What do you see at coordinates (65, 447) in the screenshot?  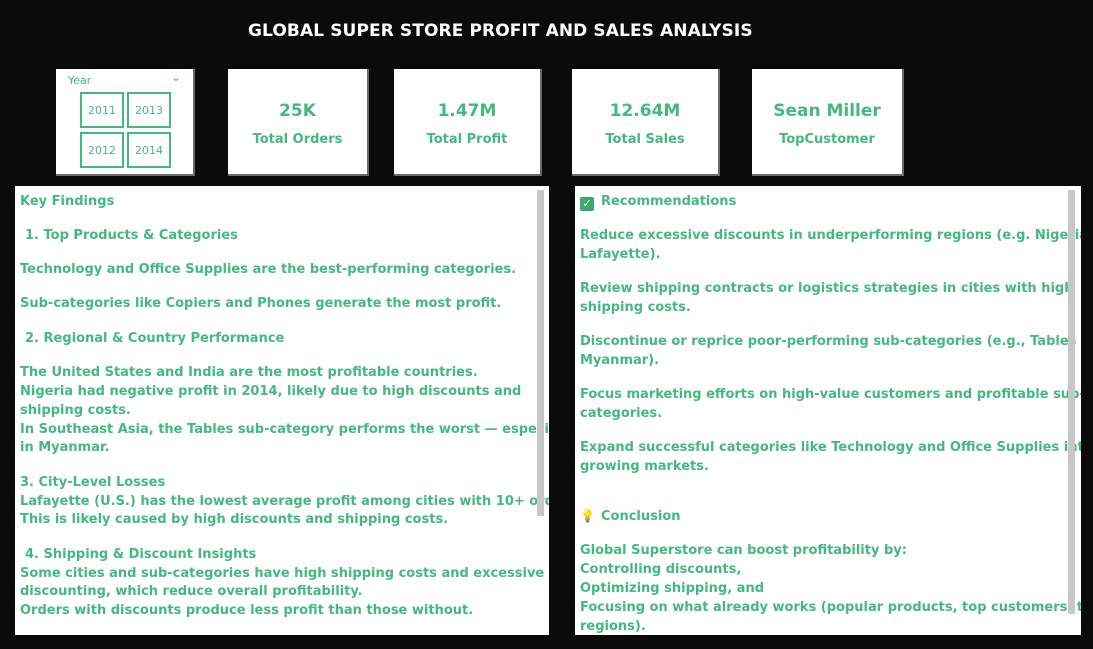 I see `finding-text: in Myanmar.` at bounding box center [65, 447].